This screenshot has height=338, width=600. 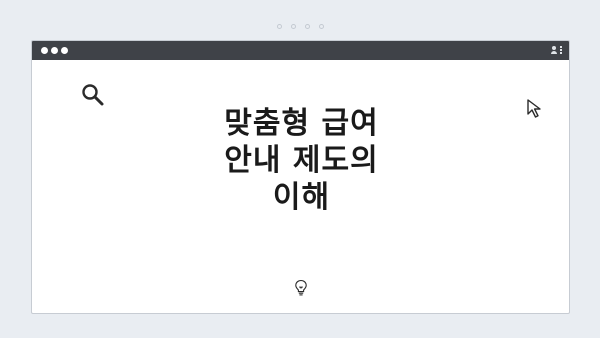 I want to click on profile-menu-button, so click(x=556, y=50).